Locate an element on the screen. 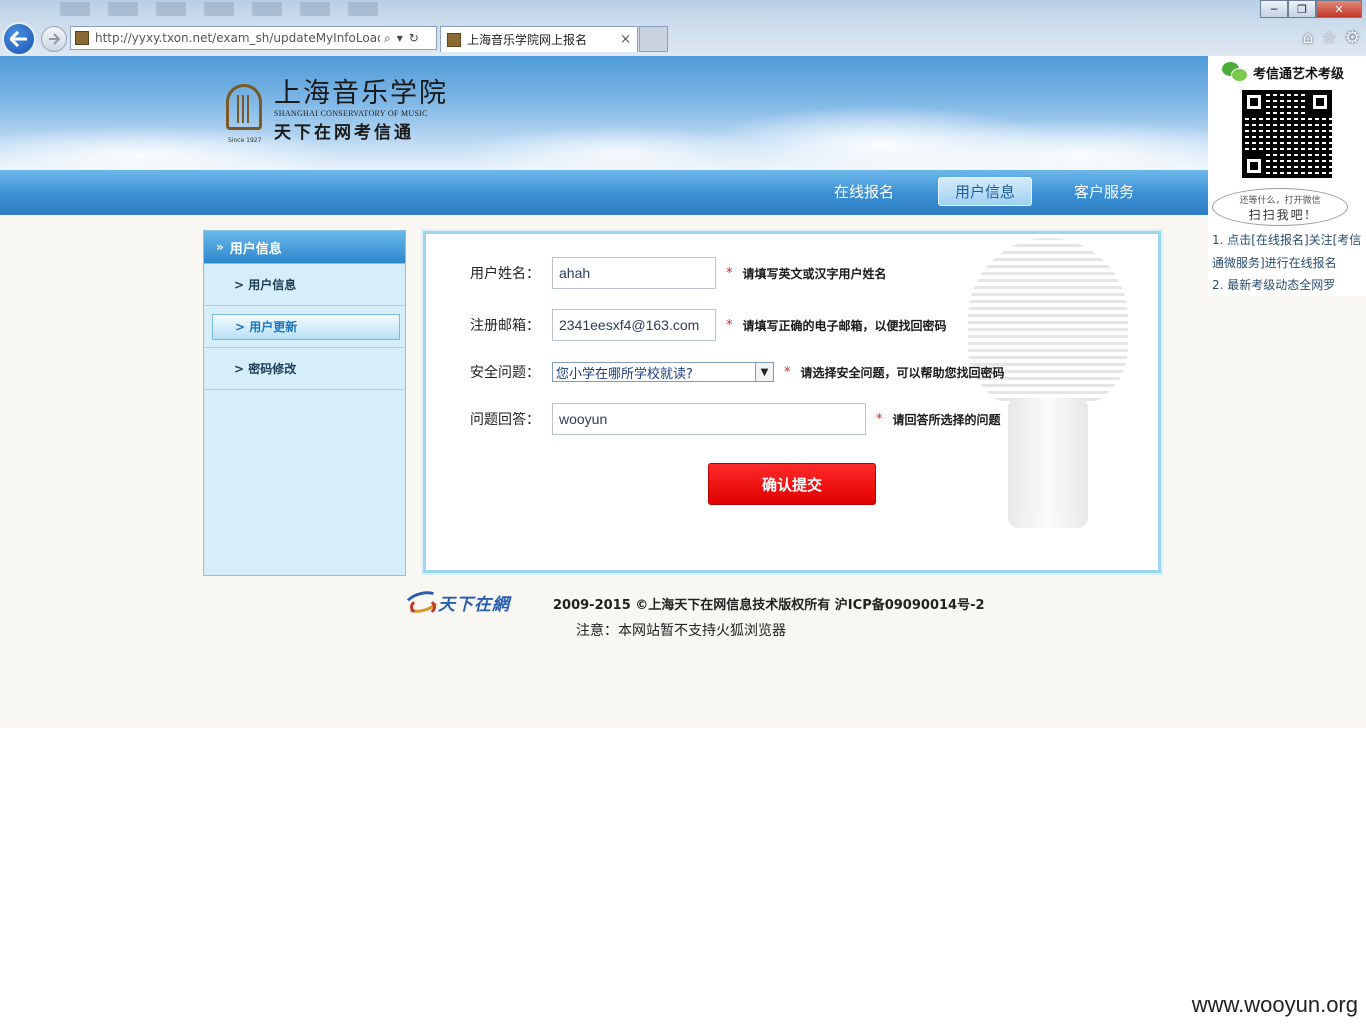 The width and height of the screenshot is (1366, 1035). qr-panel-title: 考信通艺术考级 is located at coordinates (1283, 72).